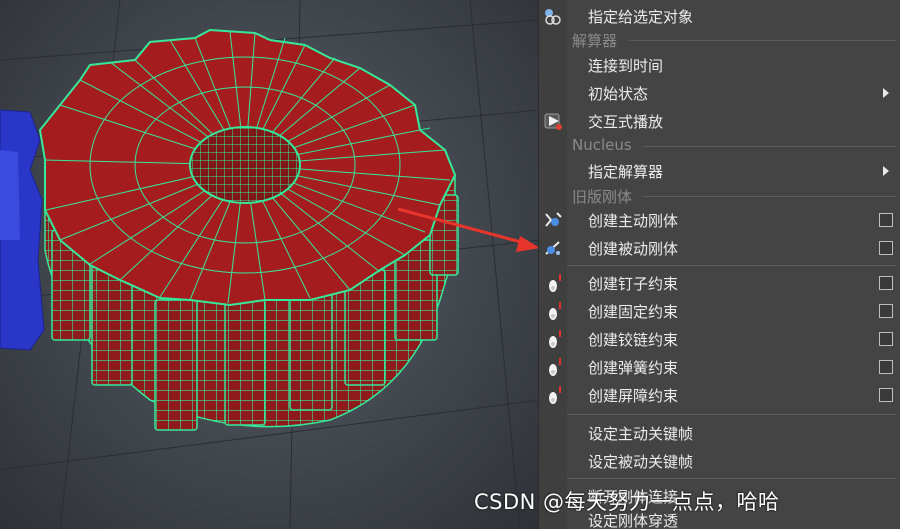  I want to click on section-solvers: 解算器, so click(719, 40).